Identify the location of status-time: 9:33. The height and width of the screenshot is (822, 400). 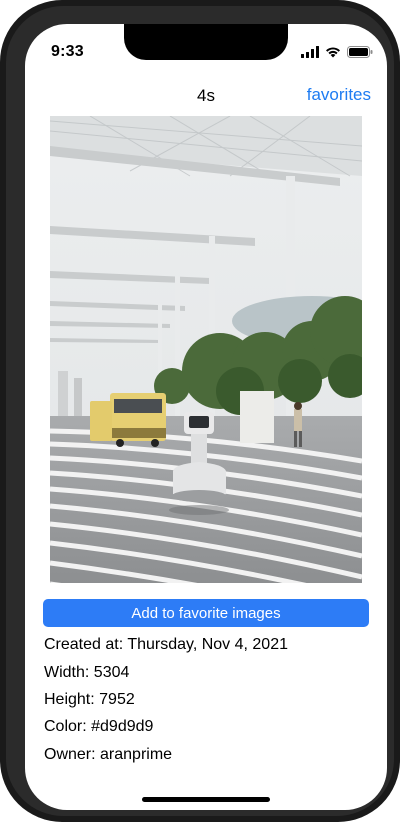
(67, 51).